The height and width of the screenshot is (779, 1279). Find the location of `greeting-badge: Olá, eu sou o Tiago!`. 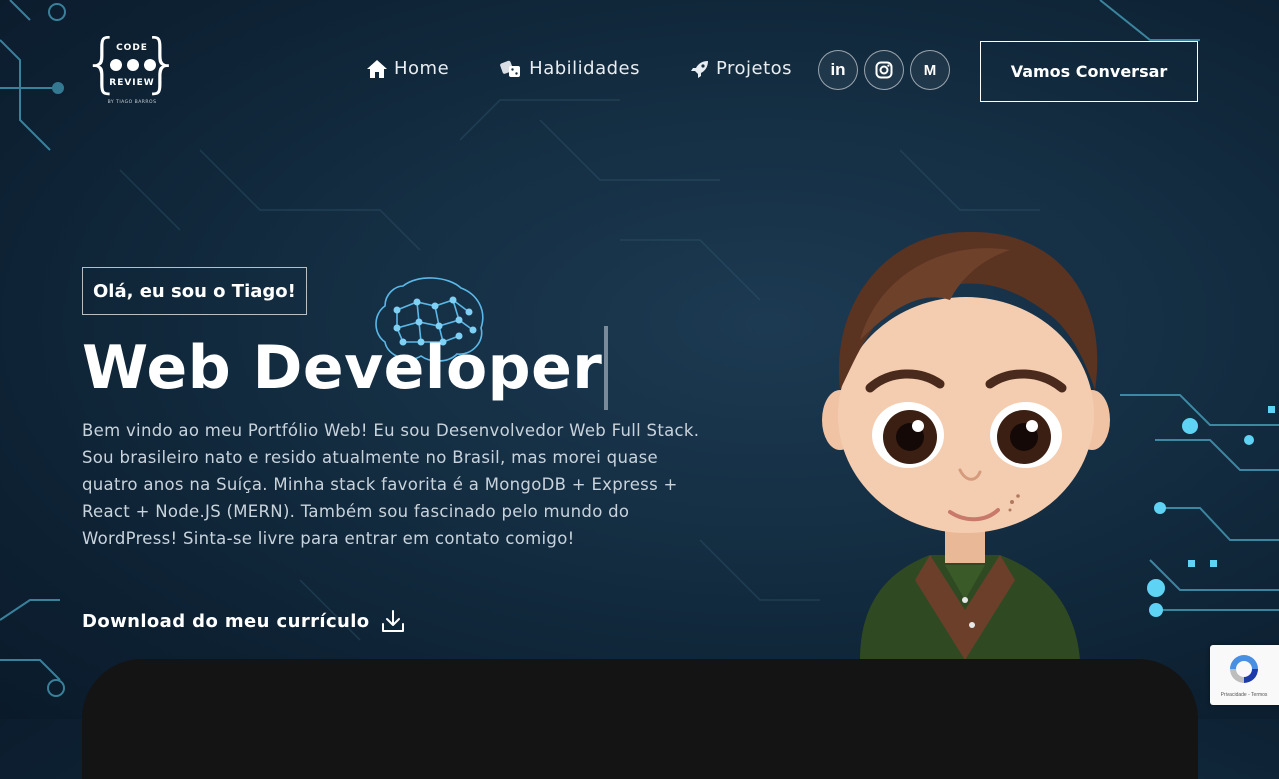

greeting-badge: Olá, eu sou o Tiago! is located at coordinates (194, 291).